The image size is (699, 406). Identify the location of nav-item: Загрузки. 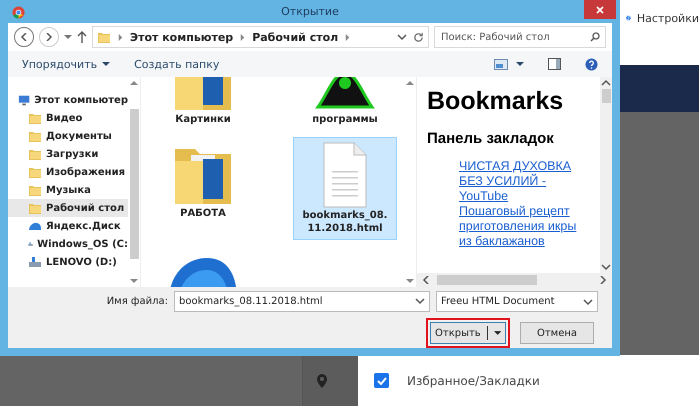
(68, 154).